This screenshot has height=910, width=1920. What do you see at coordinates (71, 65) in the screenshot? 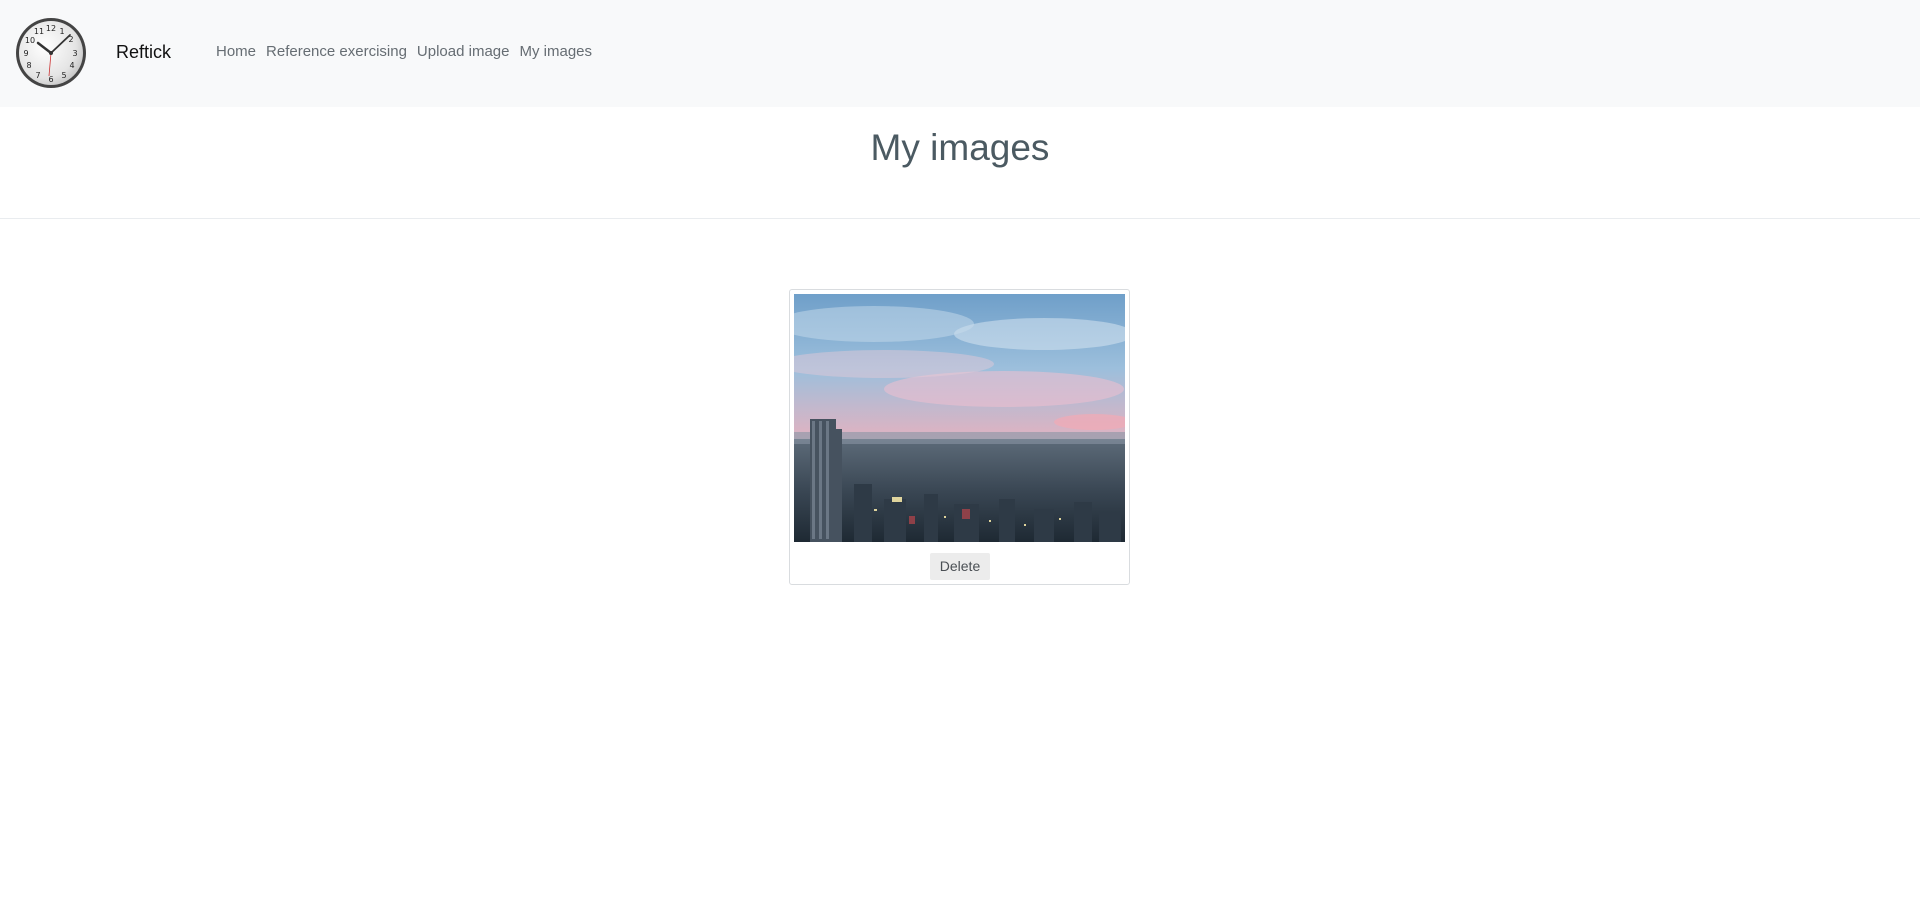
I see `svg-text: 4` at bounding box center [71, 65].